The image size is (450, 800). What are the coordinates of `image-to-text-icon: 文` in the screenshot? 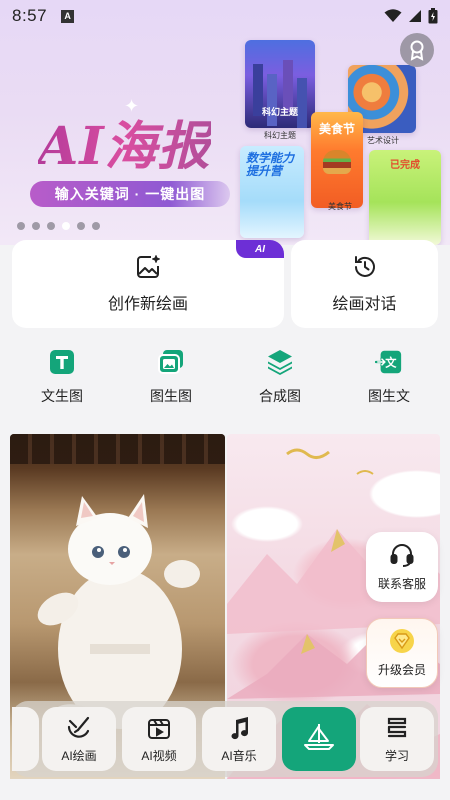 It's located at (389, 362).